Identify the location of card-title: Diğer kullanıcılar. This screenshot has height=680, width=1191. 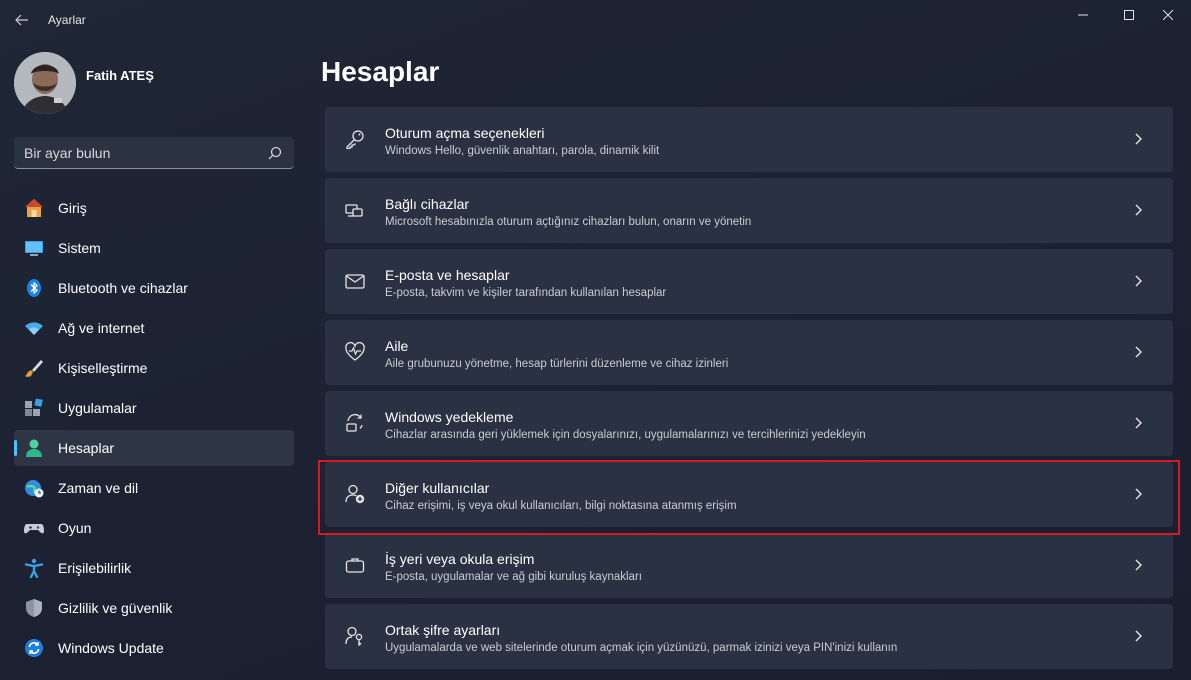
(437, 488).